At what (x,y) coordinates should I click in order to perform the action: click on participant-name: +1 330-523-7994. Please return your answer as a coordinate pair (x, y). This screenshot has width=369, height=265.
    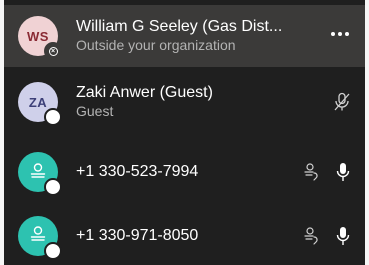
    Looking at the image, I should click on (137, 171).